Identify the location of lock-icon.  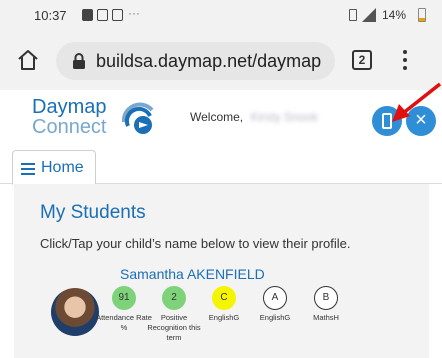
(79, 61).